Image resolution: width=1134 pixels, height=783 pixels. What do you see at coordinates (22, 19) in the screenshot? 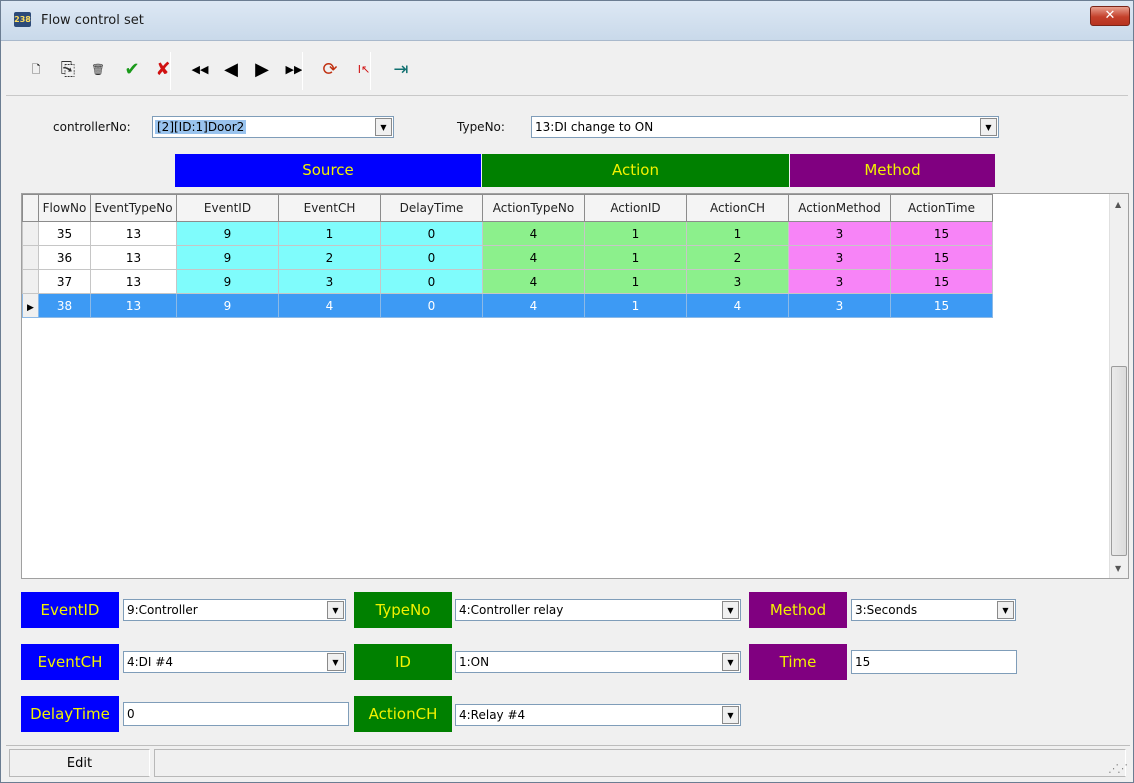
I see `app-icon: 238` at bounding box center [22, 19].